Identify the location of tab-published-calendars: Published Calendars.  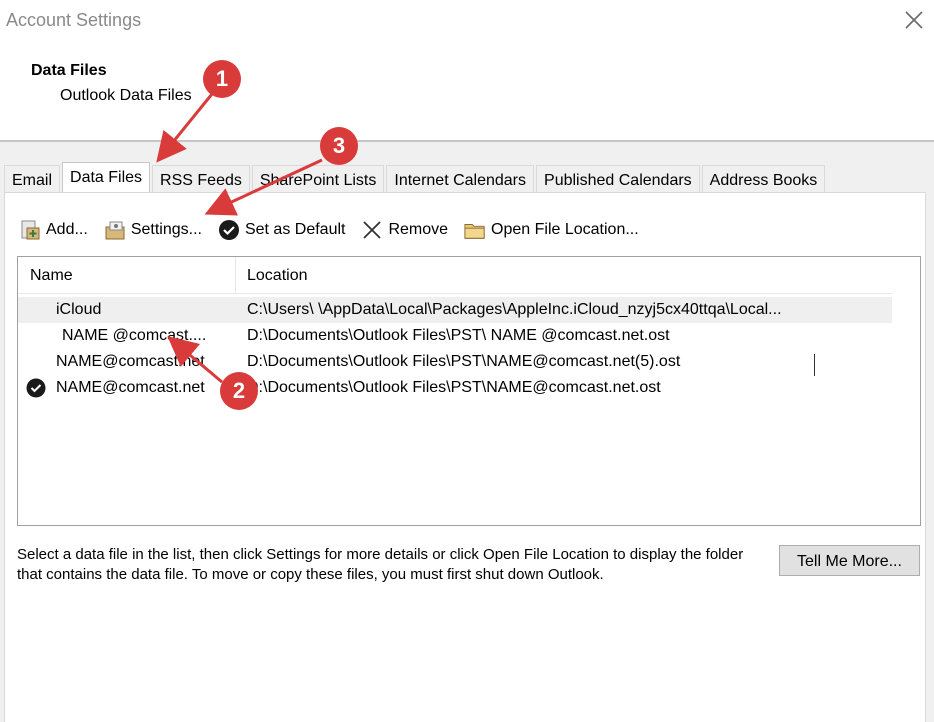
(618, 178).